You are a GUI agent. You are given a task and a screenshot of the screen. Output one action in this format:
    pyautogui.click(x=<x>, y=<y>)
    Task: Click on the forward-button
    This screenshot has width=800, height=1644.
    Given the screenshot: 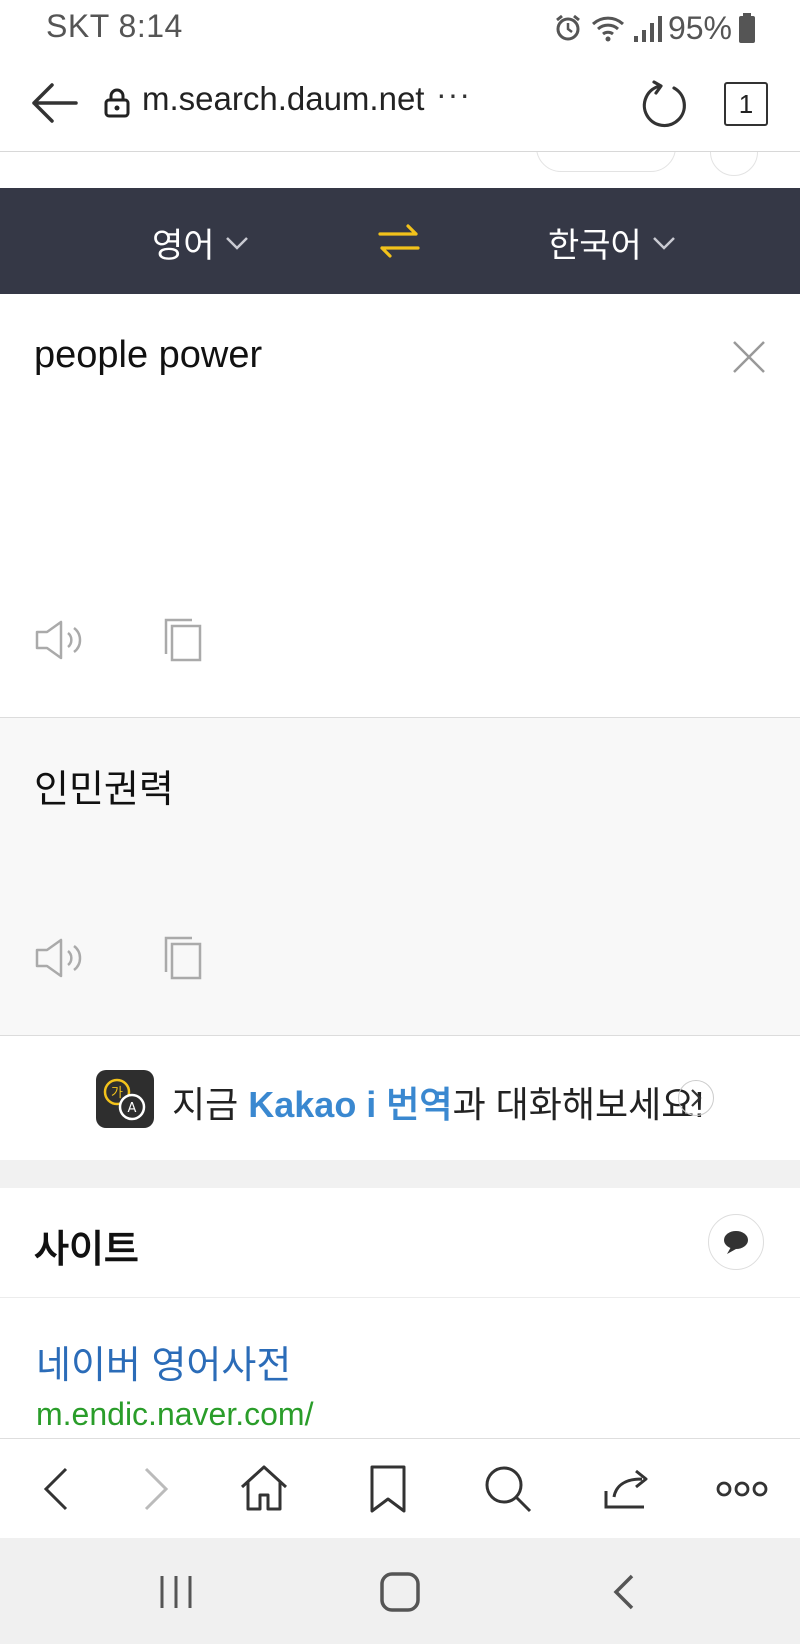 What is the action you would take?
    pyautogui.click(x=154, y=1489)
    